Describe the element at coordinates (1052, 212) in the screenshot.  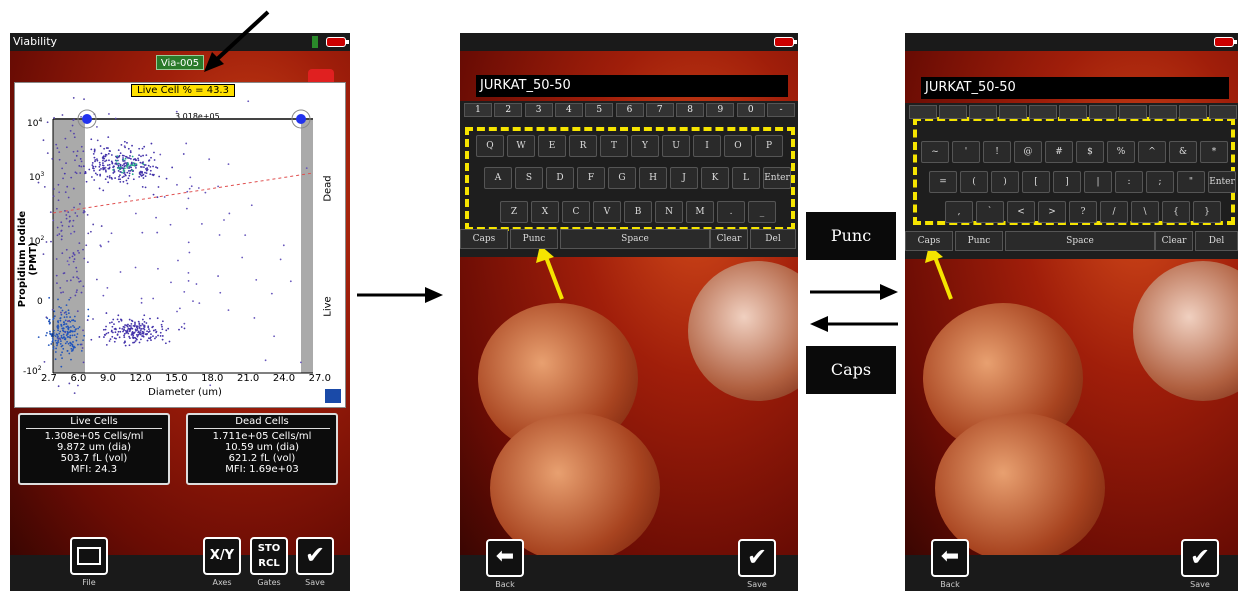
I see `key-sym3-3: >` at that location.